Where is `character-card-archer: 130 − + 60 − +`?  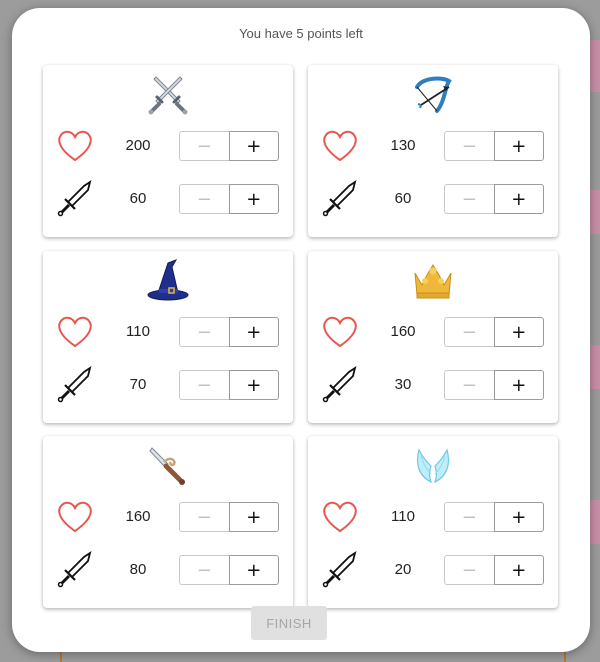
character-card-archer: 130 − + 60 − + is located at coordinates (433, 151).